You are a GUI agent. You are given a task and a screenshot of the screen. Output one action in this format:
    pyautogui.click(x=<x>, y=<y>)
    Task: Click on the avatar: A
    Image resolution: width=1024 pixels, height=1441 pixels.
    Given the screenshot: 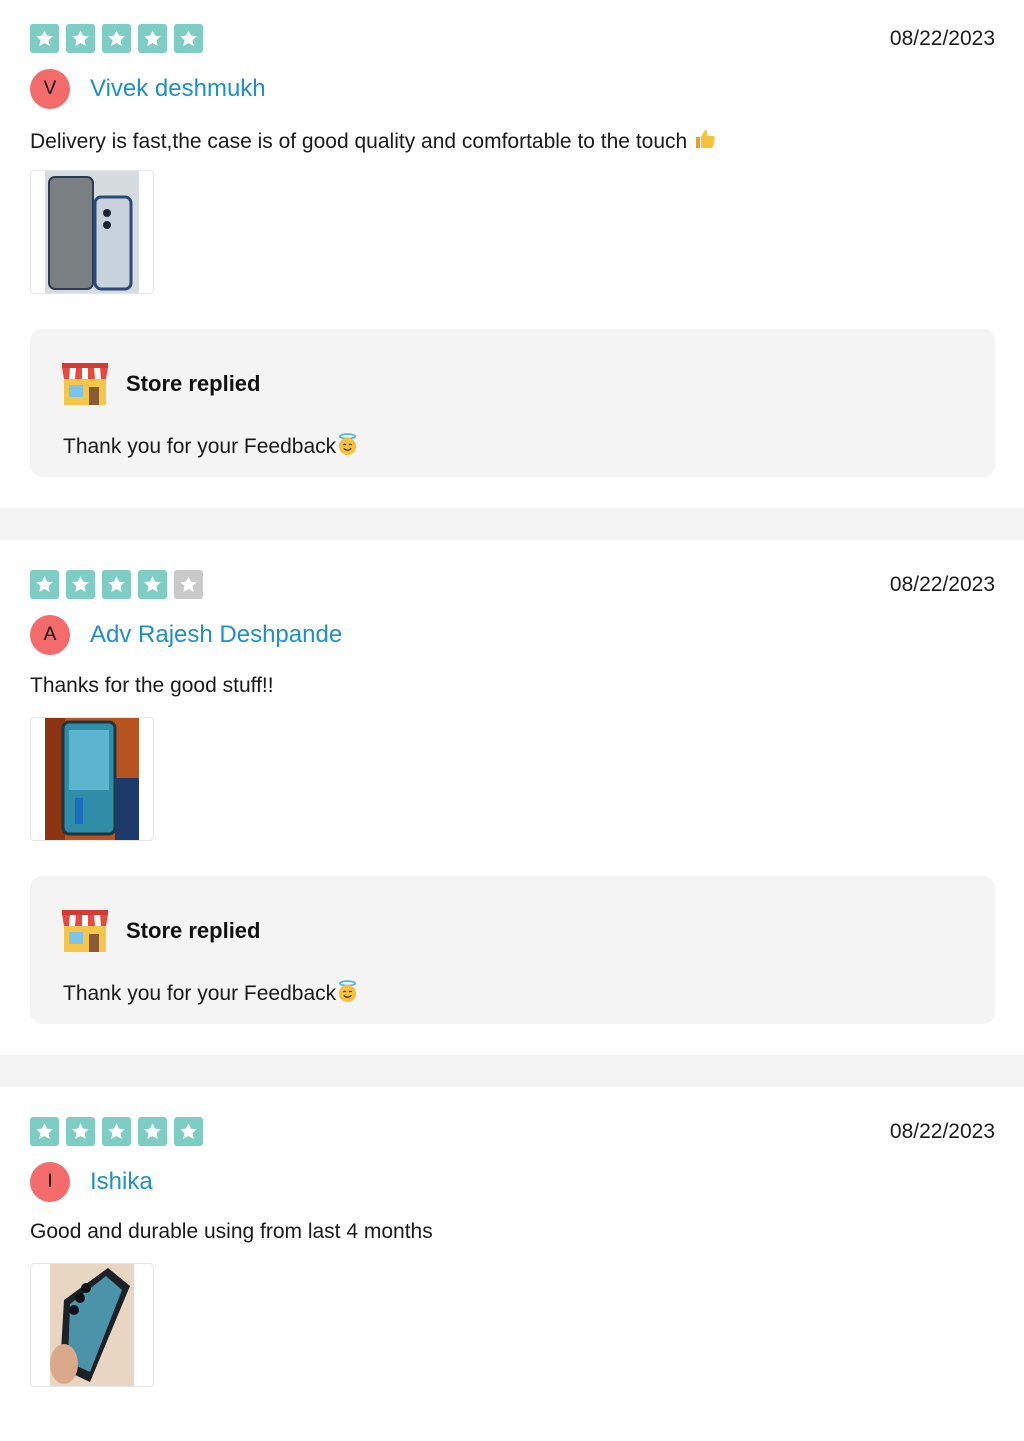 What is the action you would take?
    pyautogui.click(x=50, y=635)
    